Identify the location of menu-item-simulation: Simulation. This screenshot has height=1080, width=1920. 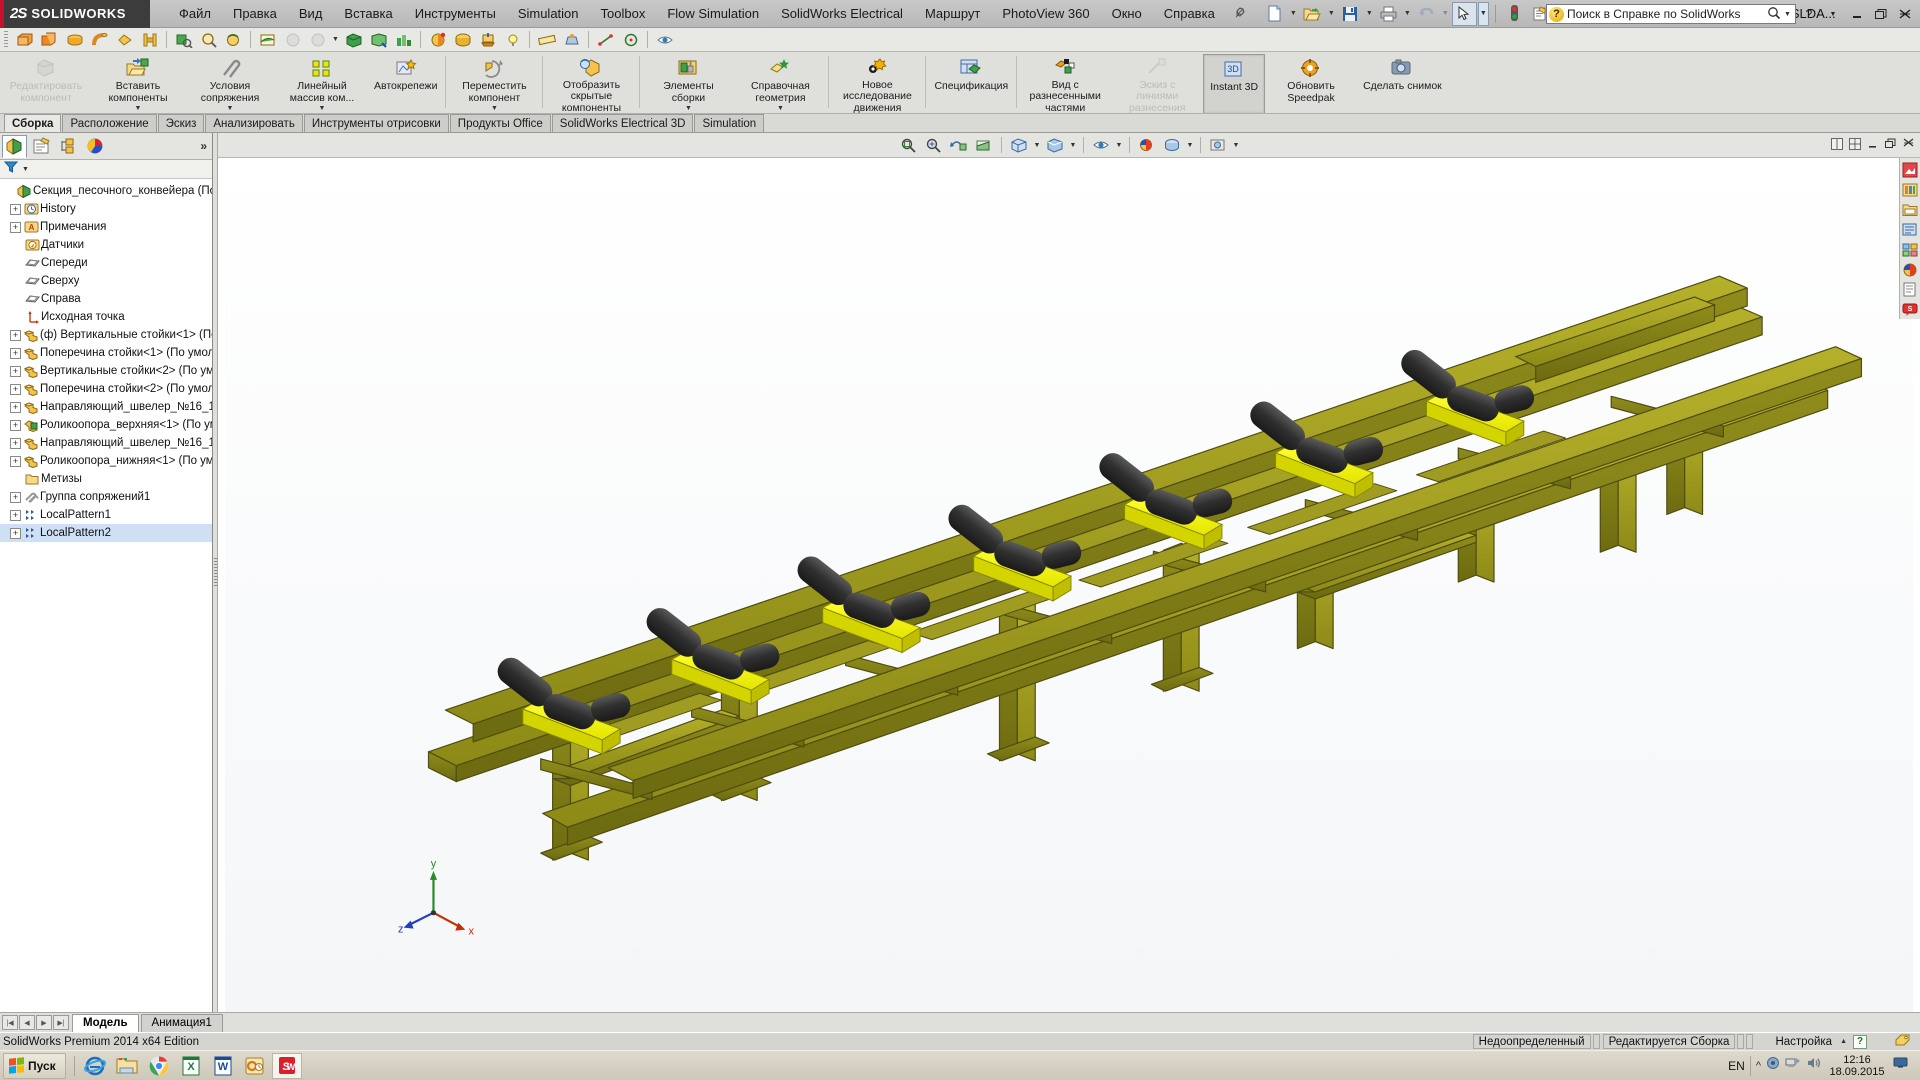
(548, 13).